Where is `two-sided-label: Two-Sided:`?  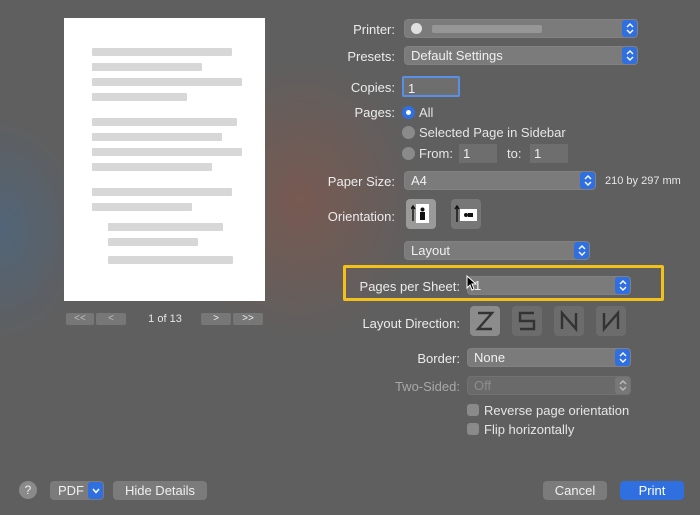
two-sided-label: Two-Sided: is located at coordinates (427, 386).